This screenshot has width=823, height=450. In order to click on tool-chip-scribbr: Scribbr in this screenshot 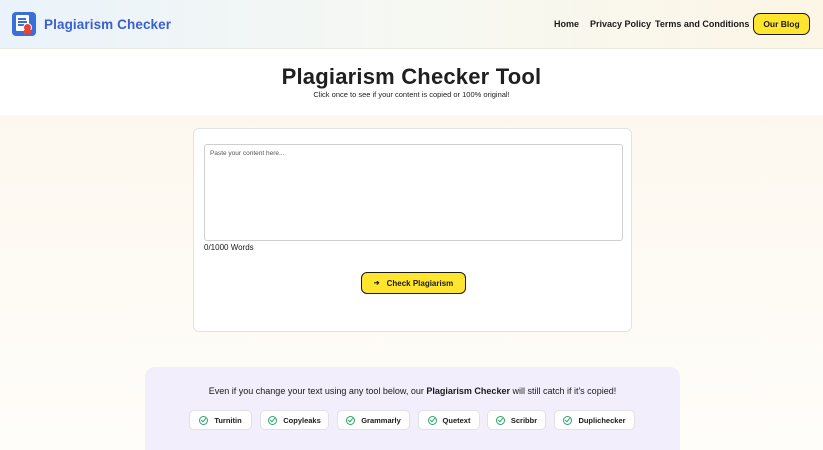, I will do `click(516, 420)`.